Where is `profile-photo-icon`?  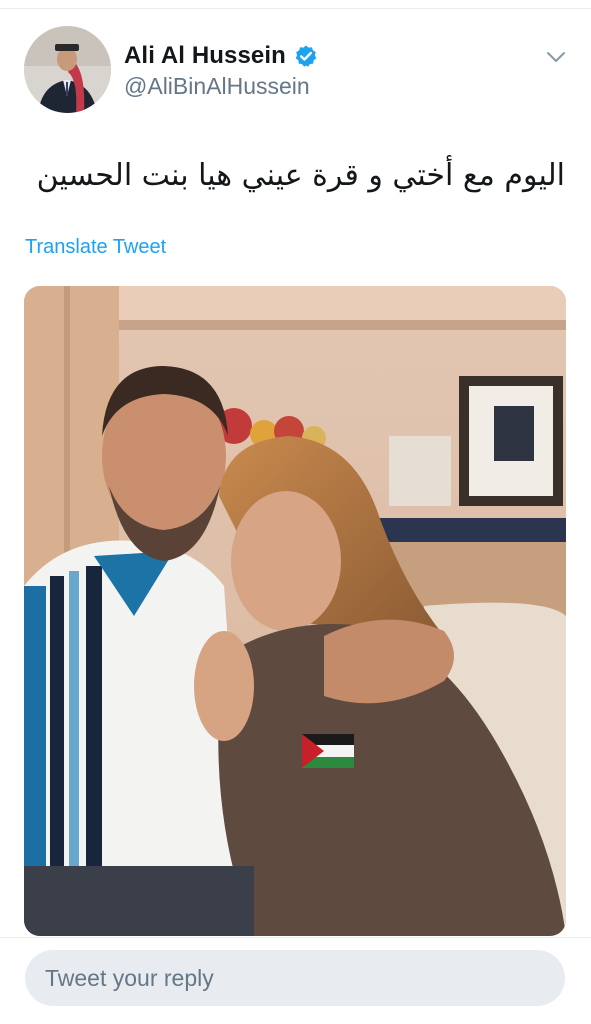 profile-photo-icon is located at coordinates (67, 69).